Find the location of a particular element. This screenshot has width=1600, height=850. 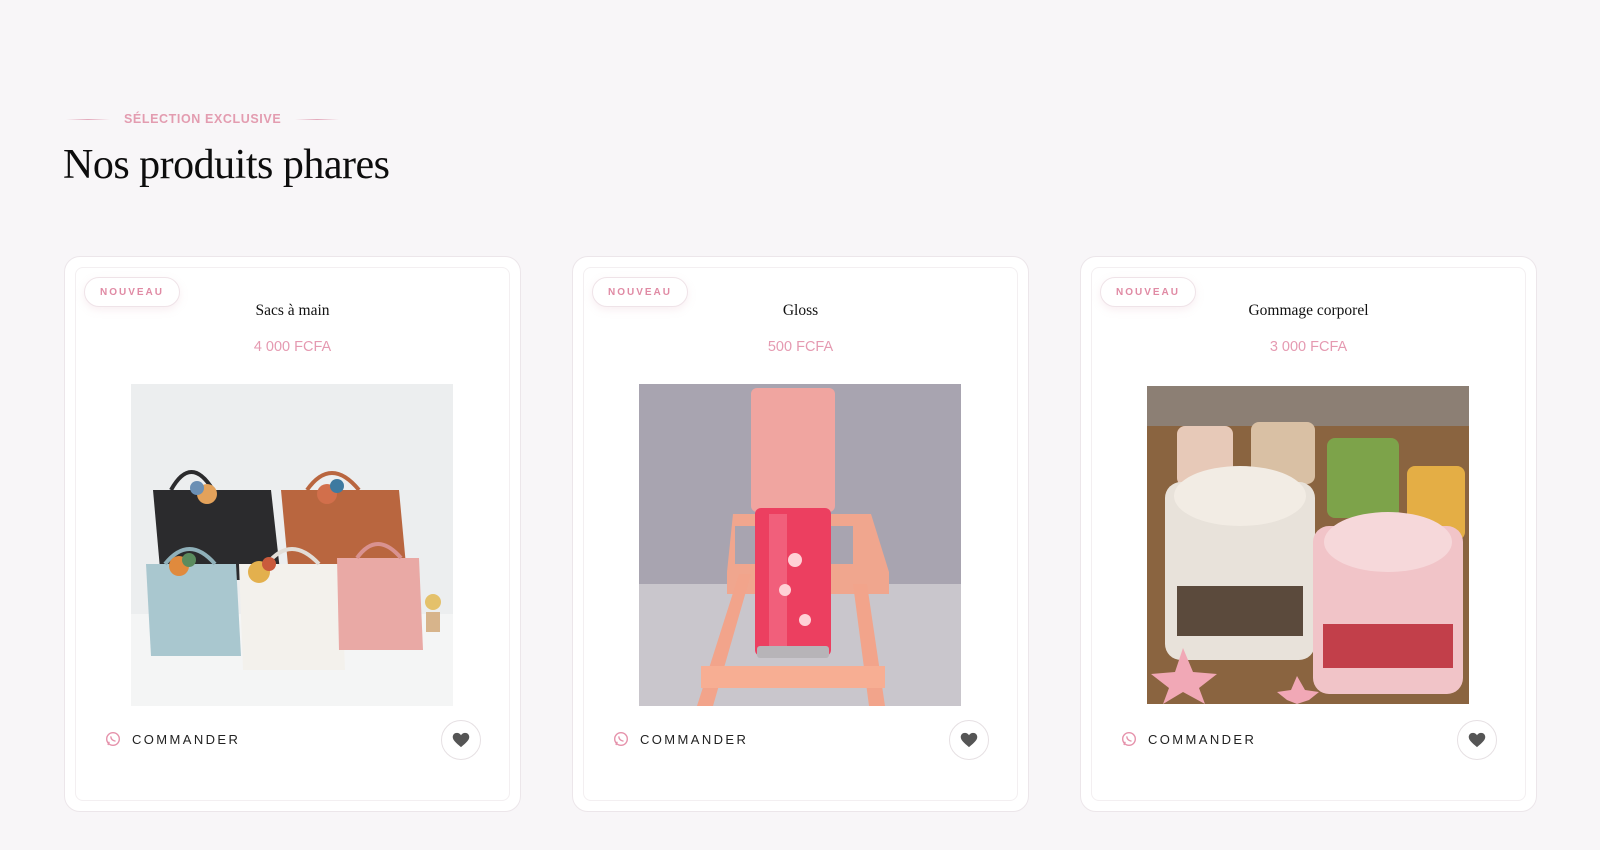

product-price: 500 FCFA is located at coordinates (800, 347).